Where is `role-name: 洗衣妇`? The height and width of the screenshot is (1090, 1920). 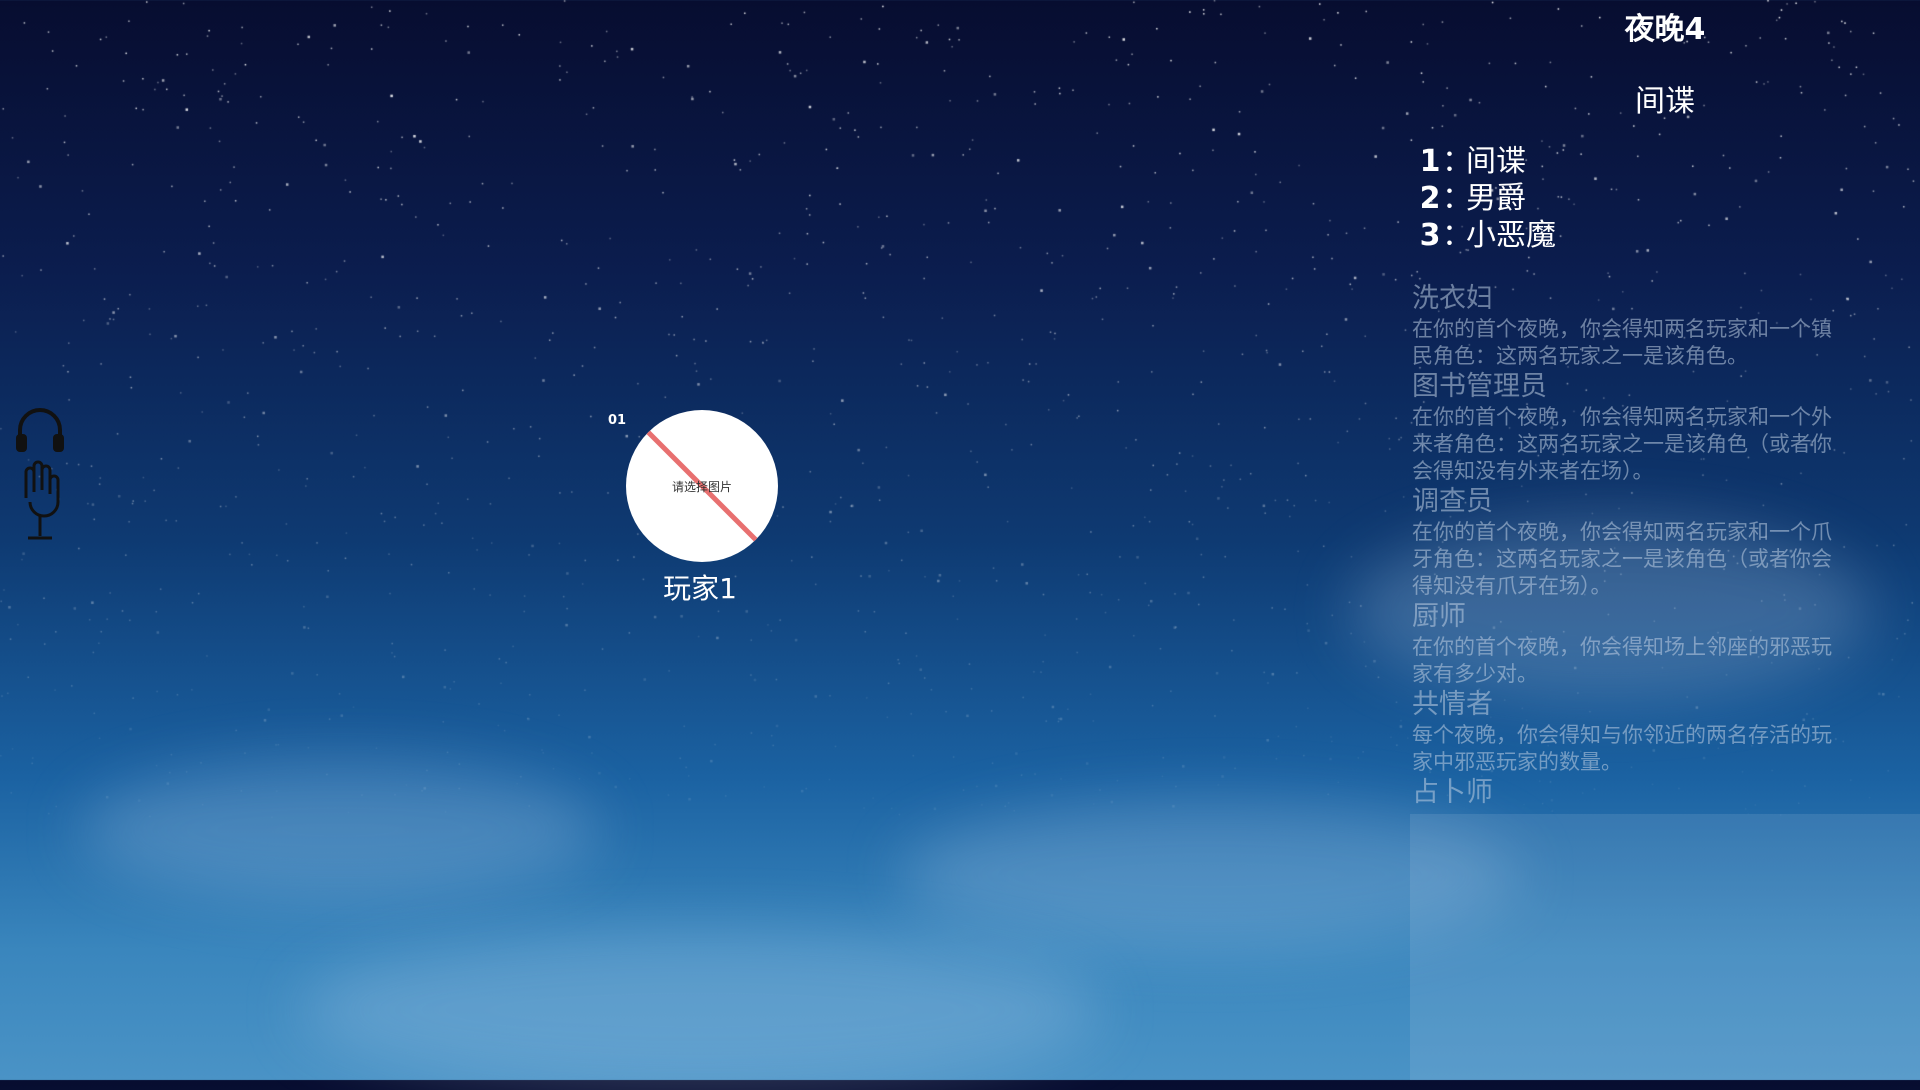
role-name: 洗衣妇 is located at coordinates (1452, 298).